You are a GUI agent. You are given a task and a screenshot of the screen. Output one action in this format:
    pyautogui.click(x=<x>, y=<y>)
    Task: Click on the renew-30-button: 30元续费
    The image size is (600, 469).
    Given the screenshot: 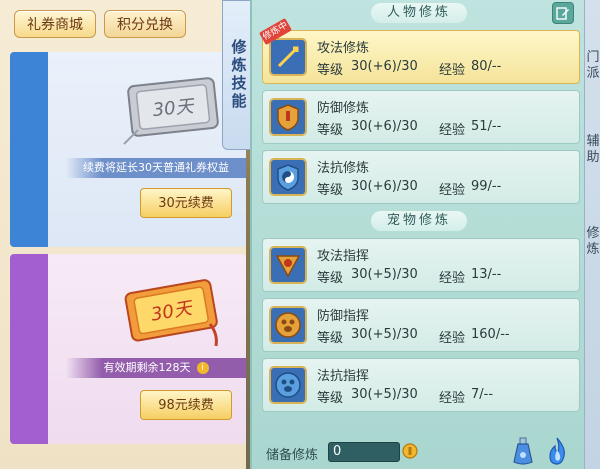 What is the action you would take?
    pyautogui.click(x=186, y=203)
    